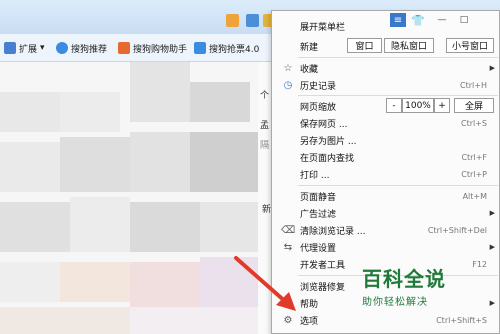 The image size is (500, 334). What do you see at coordinates (470, 45) in the screenshot?
I see `new-alt-account-window-button: 小号窗口` at bounding box center [470, 45].